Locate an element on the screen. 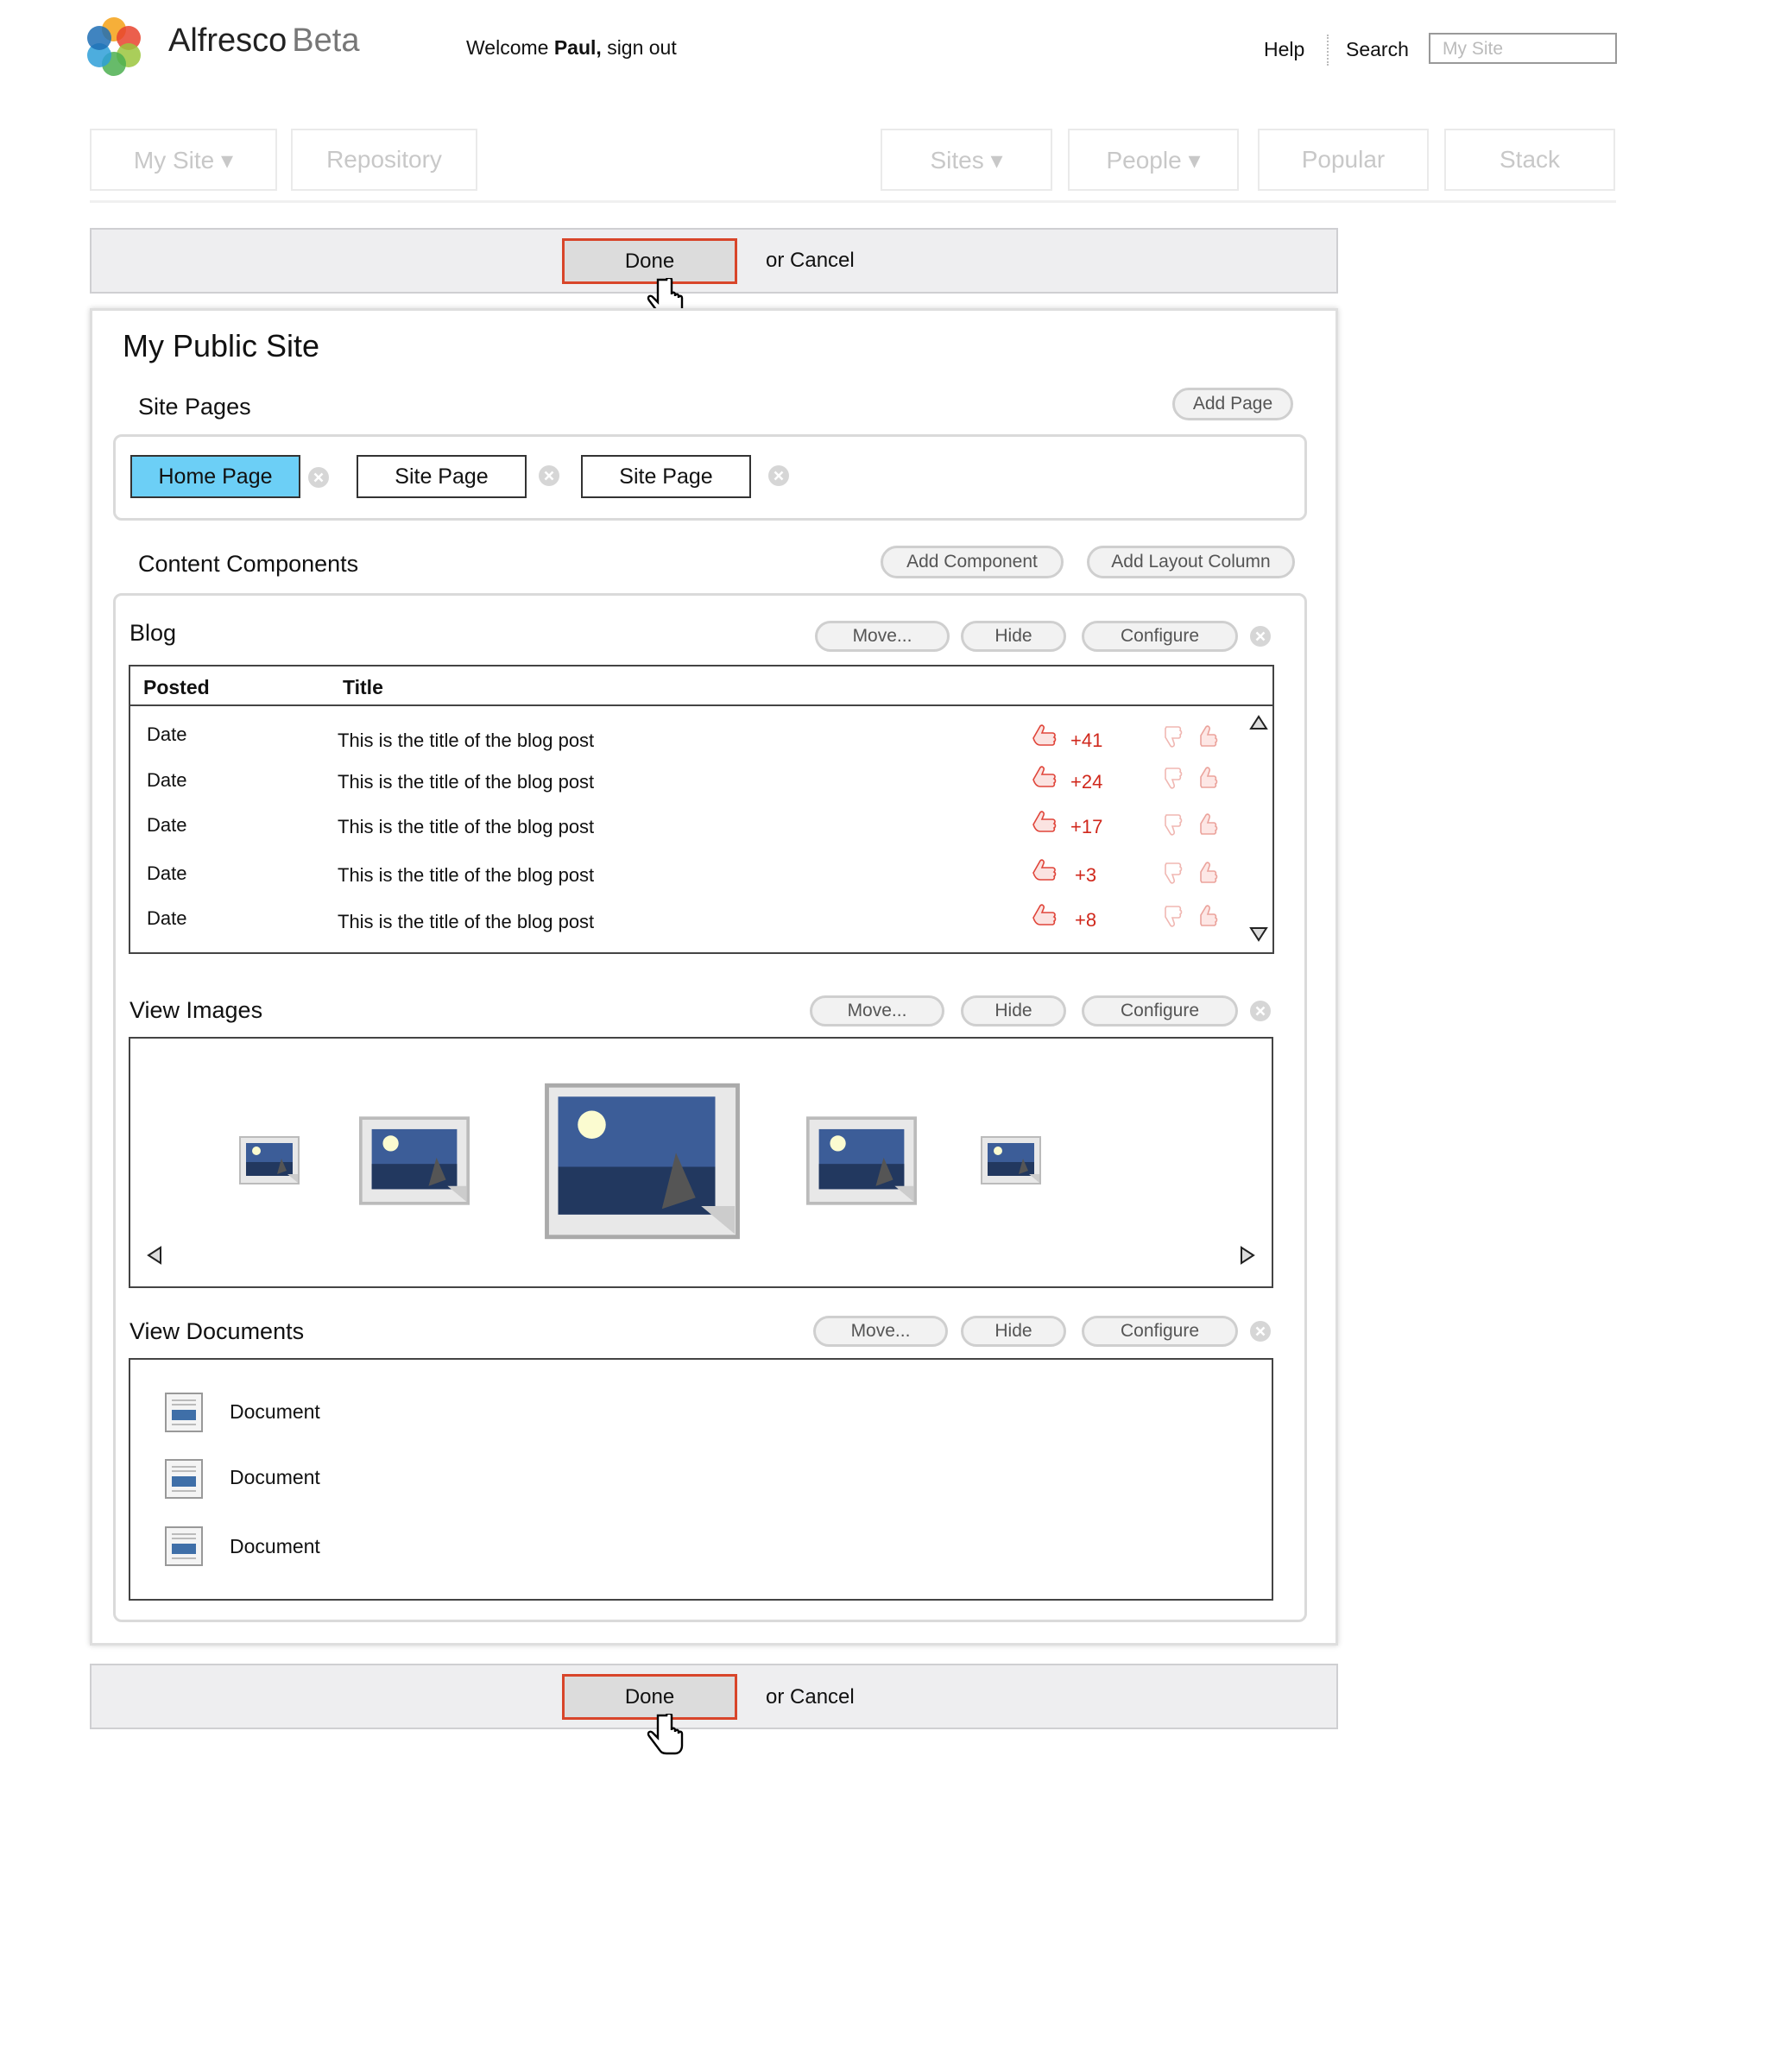 This screenshot has width=1768, height=2072. brand-title: Alfresco Beta is located at coordinates (264, 41).